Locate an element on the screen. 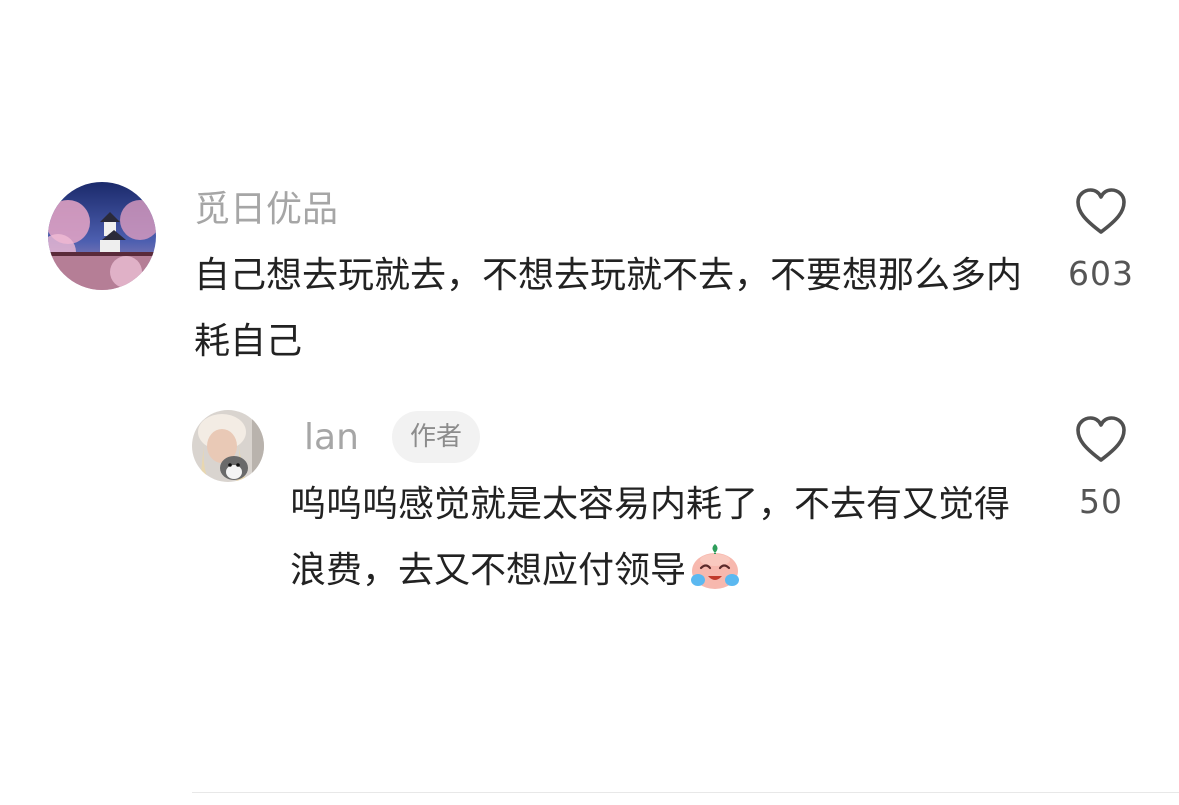  like-count: 603 is located at coordinates (1101, 273).